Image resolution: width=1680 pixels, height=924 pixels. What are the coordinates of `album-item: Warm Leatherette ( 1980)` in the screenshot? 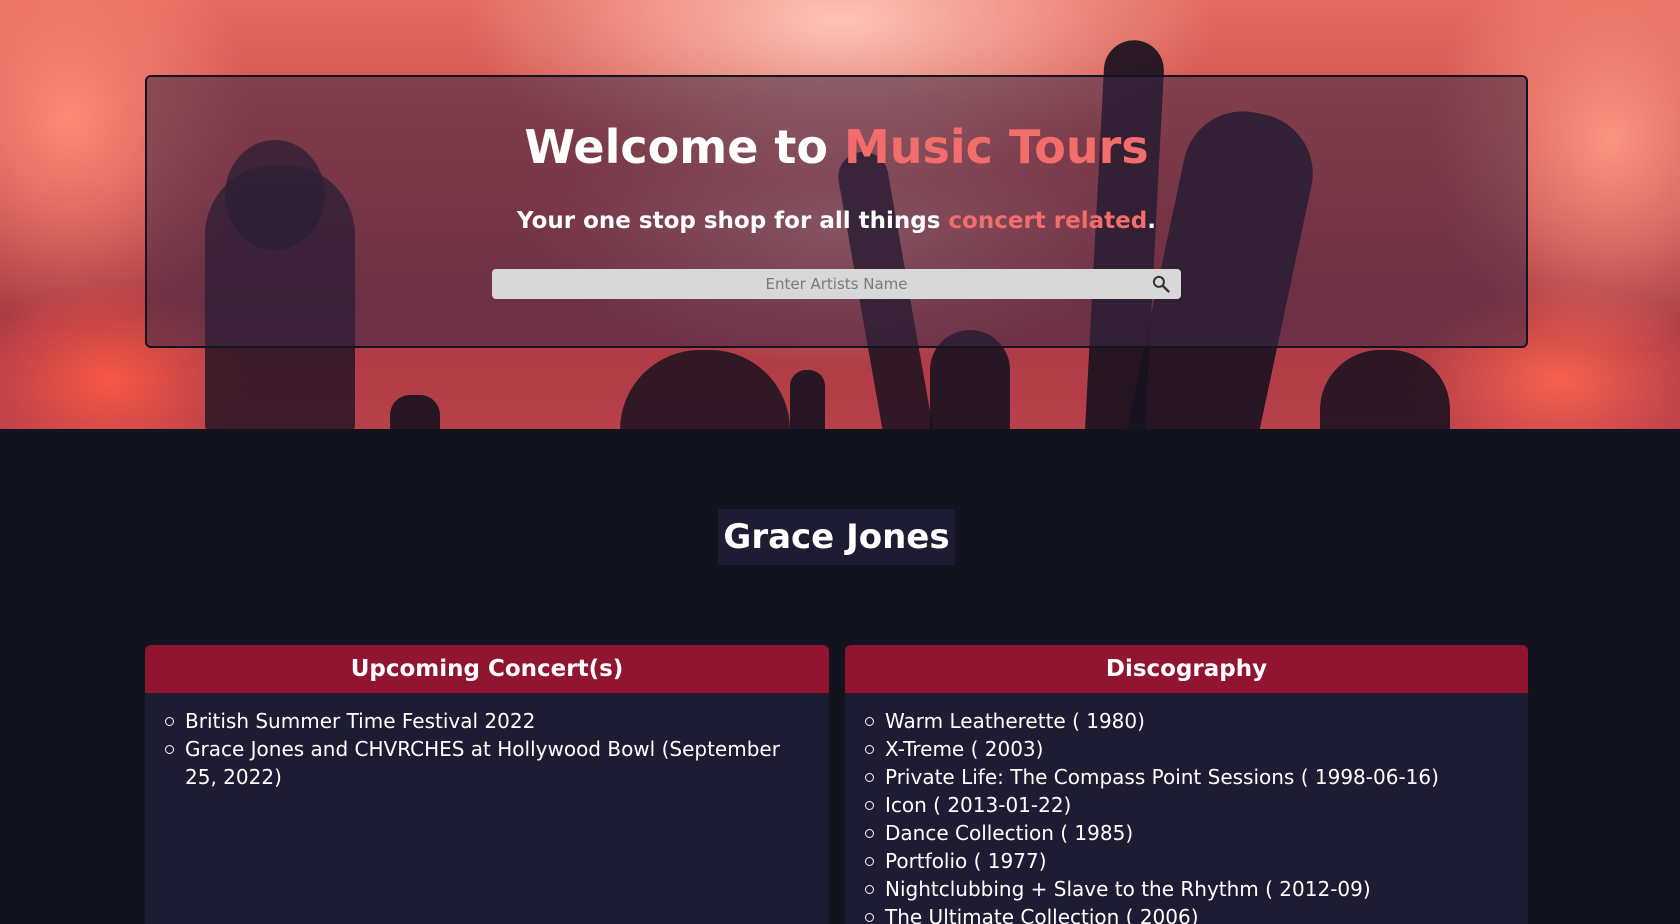 It's located at (1186, 721).